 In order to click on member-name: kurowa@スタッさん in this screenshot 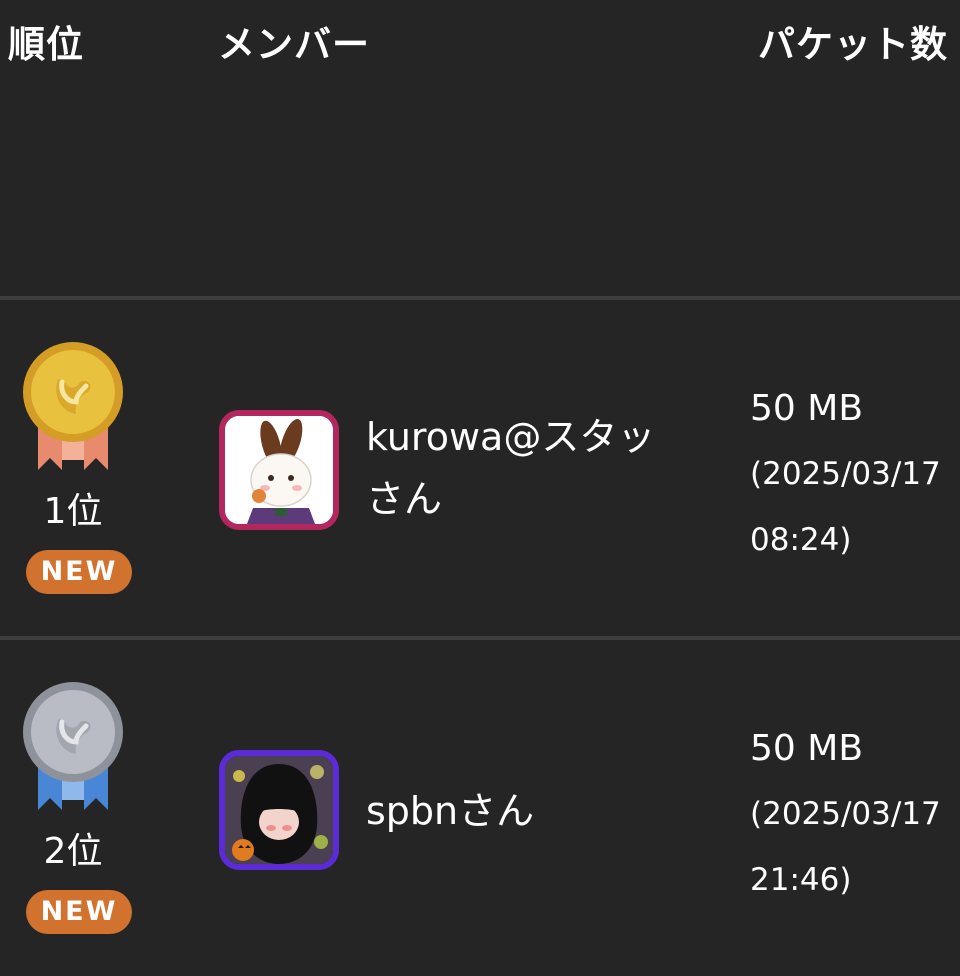, I will do `click(511, 468)`.